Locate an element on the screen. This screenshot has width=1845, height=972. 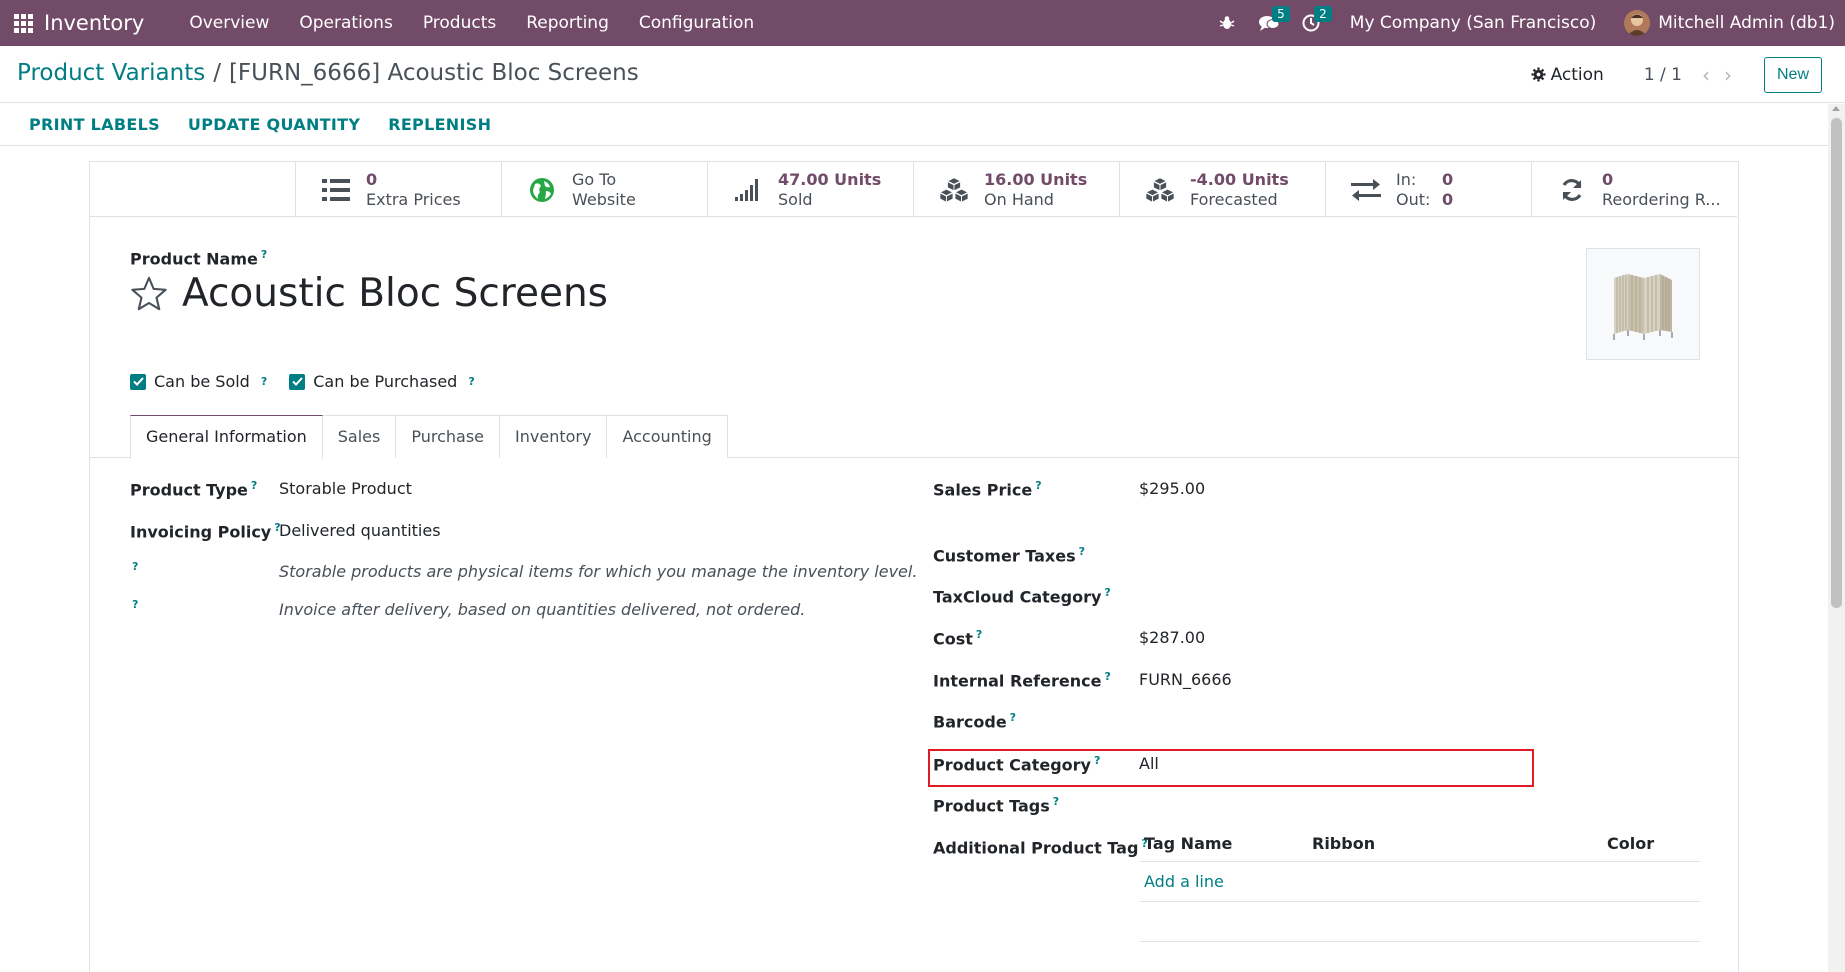
taxcloud-category-label: TaxCloud Category? is located at coordinates (1022, 596).